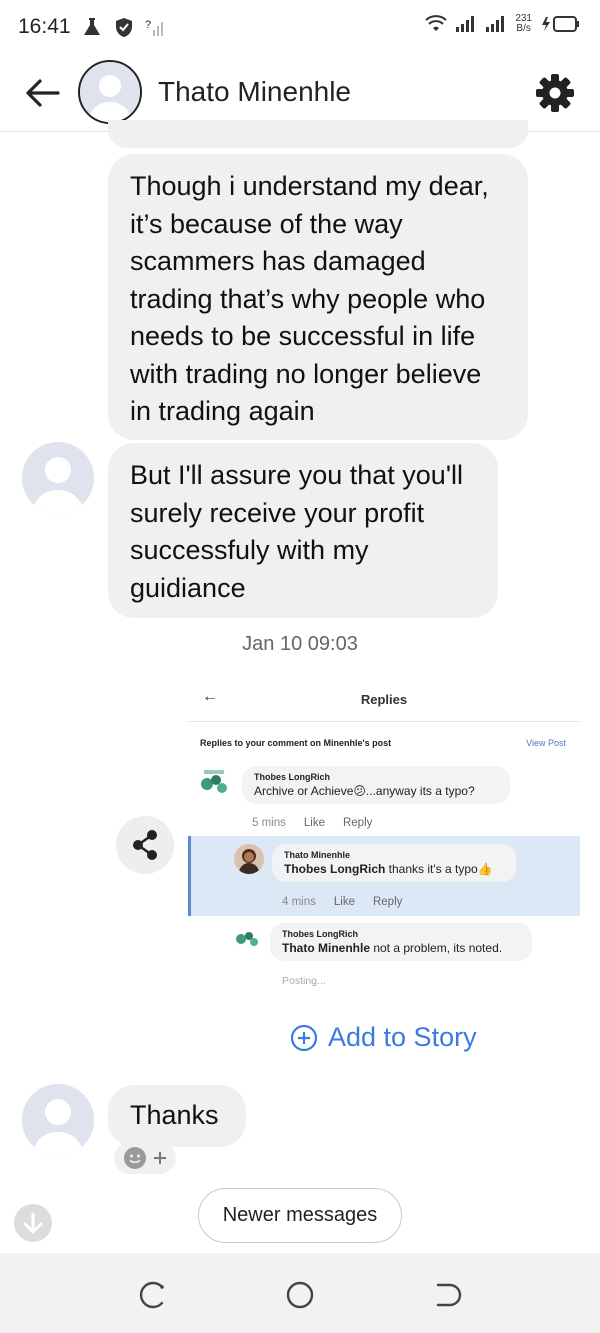  I want to click on status-bar: 16:41 ? 231 B/s, so click(300, 27).